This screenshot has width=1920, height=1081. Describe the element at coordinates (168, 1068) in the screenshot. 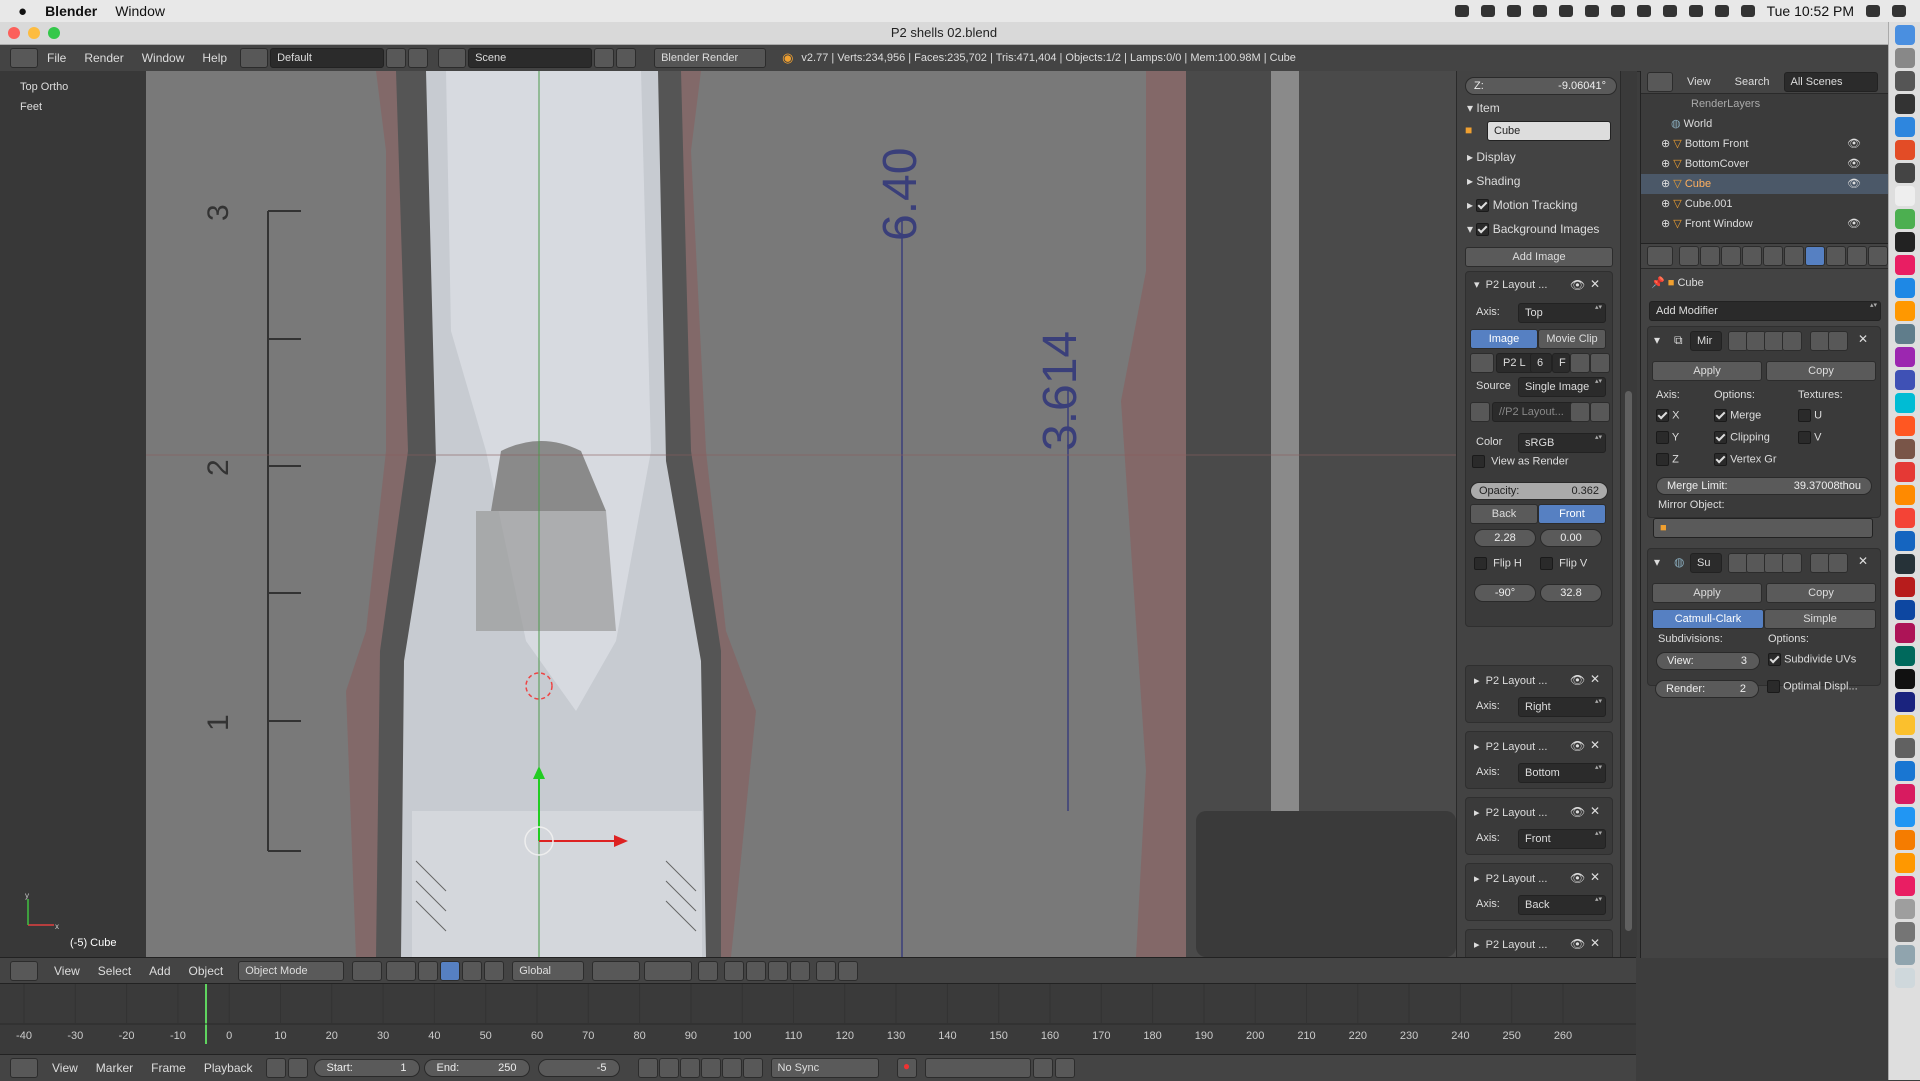

I see `timeline-menu-frame: Frame` at that location.